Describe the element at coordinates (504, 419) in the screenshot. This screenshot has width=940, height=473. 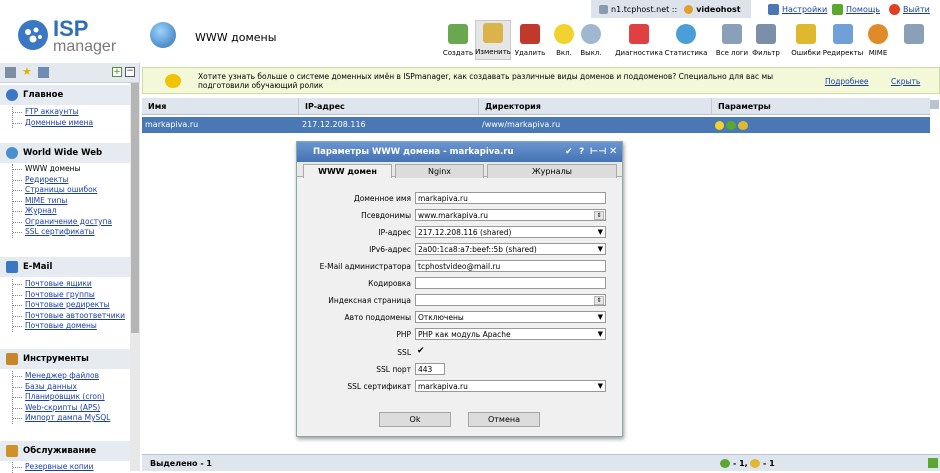
I see `cancel-button: Отмена` at that location.